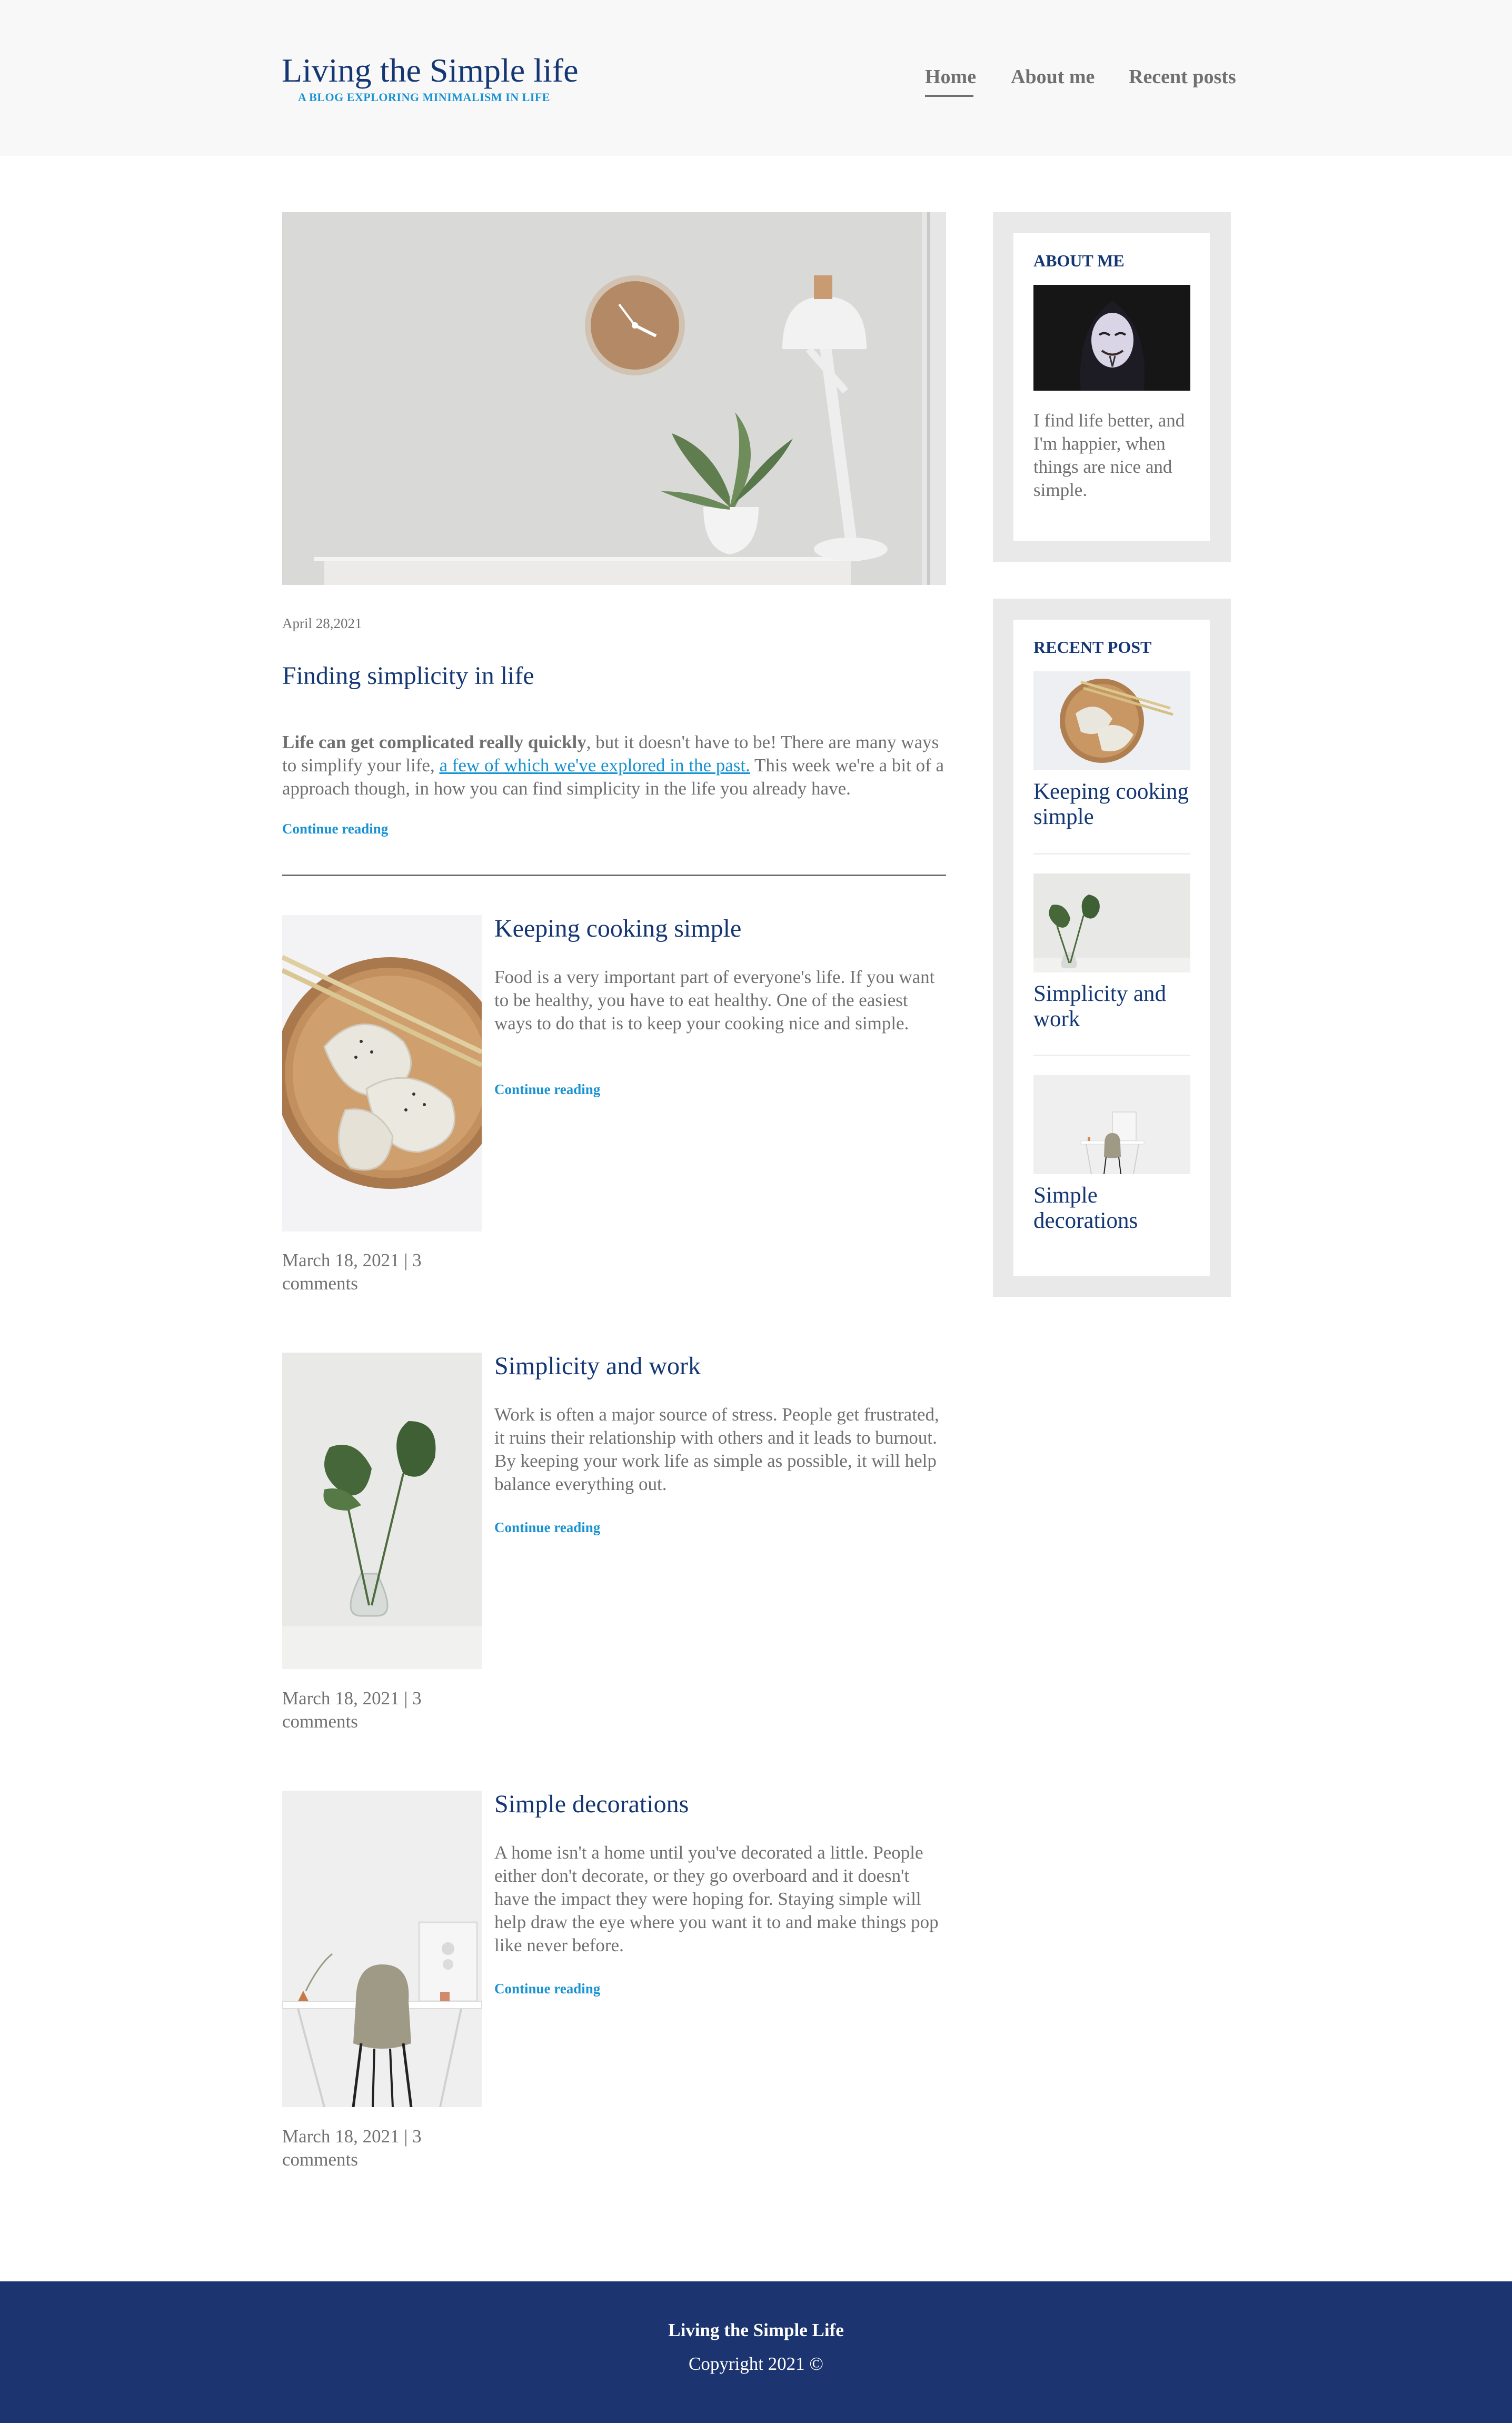  What do you see at coordinates (756, 78) in the screenshot?
I see `site-header` at bounding box center [756, 78].